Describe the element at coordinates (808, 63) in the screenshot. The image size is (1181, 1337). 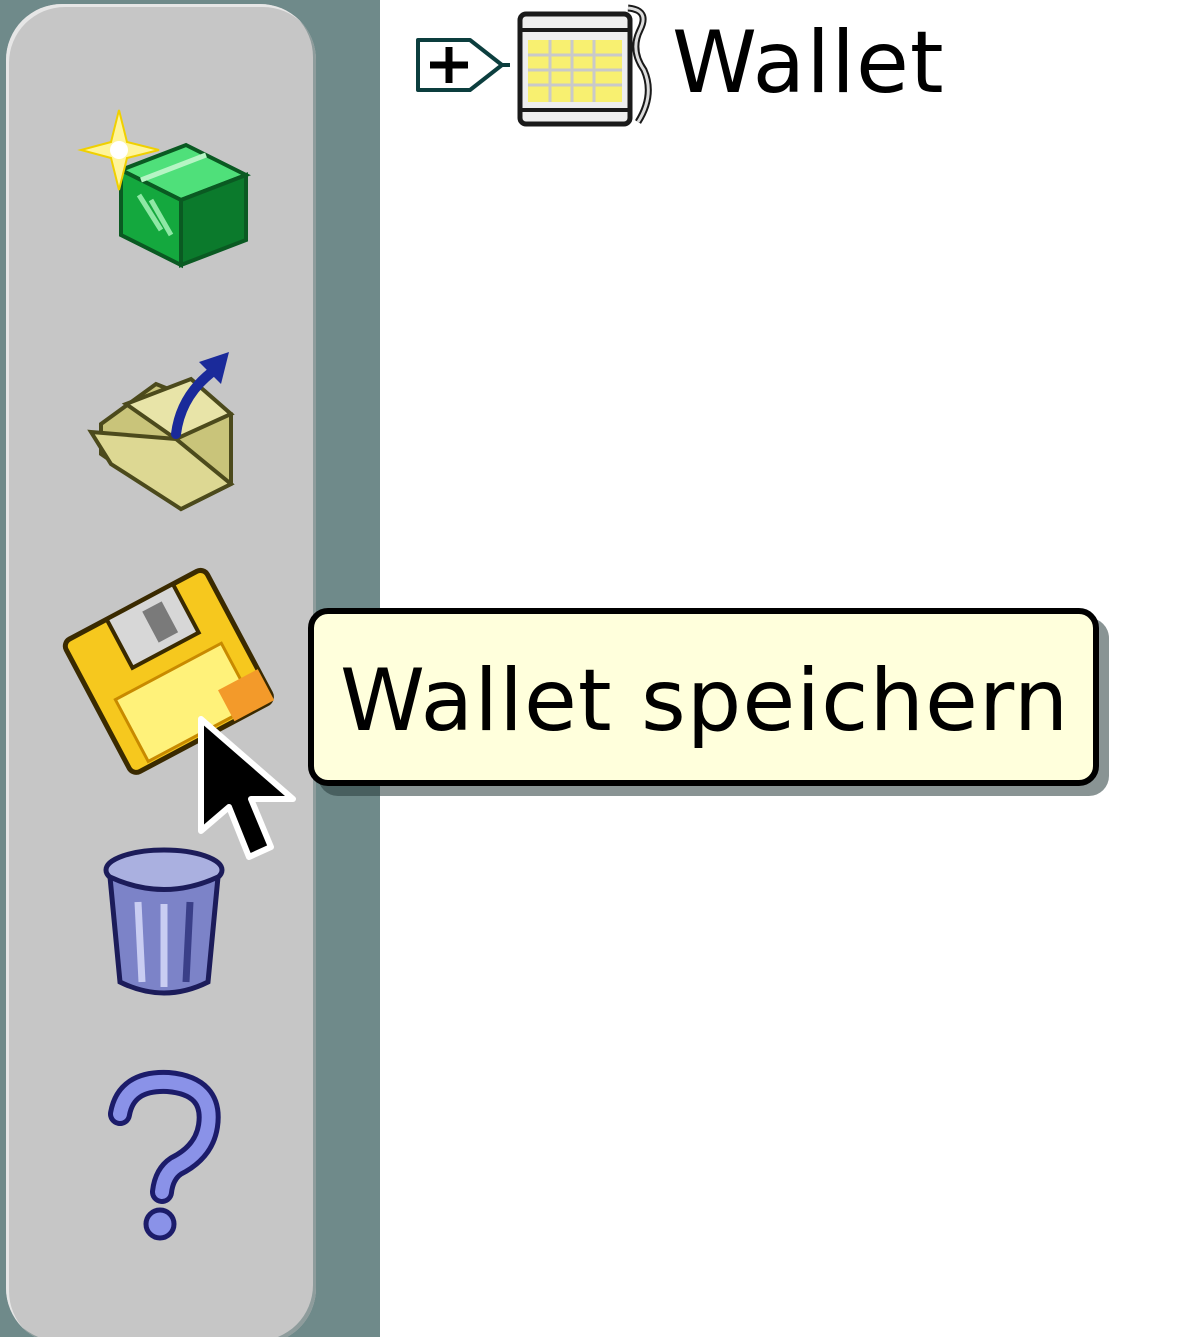
I see `tree-item-label: Wallet` at that location.